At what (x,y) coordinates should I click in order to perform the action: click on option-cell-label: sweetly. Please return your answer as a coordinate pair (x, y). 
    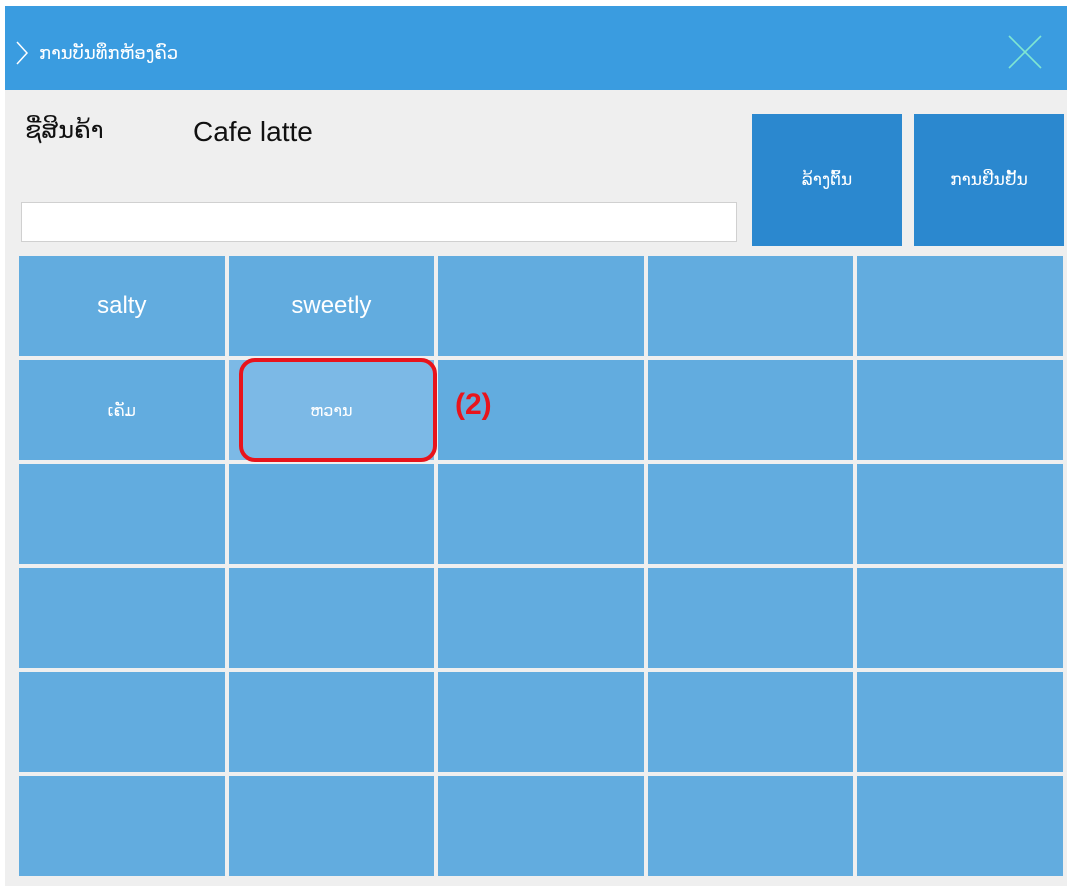
    Looking at the image, I should click on (331, 305).